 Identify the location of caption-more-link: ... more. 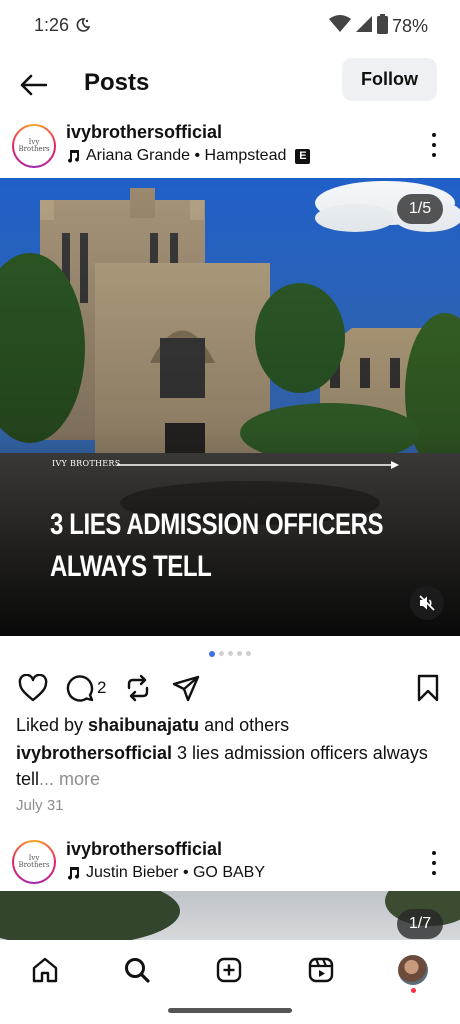
(69, 779).